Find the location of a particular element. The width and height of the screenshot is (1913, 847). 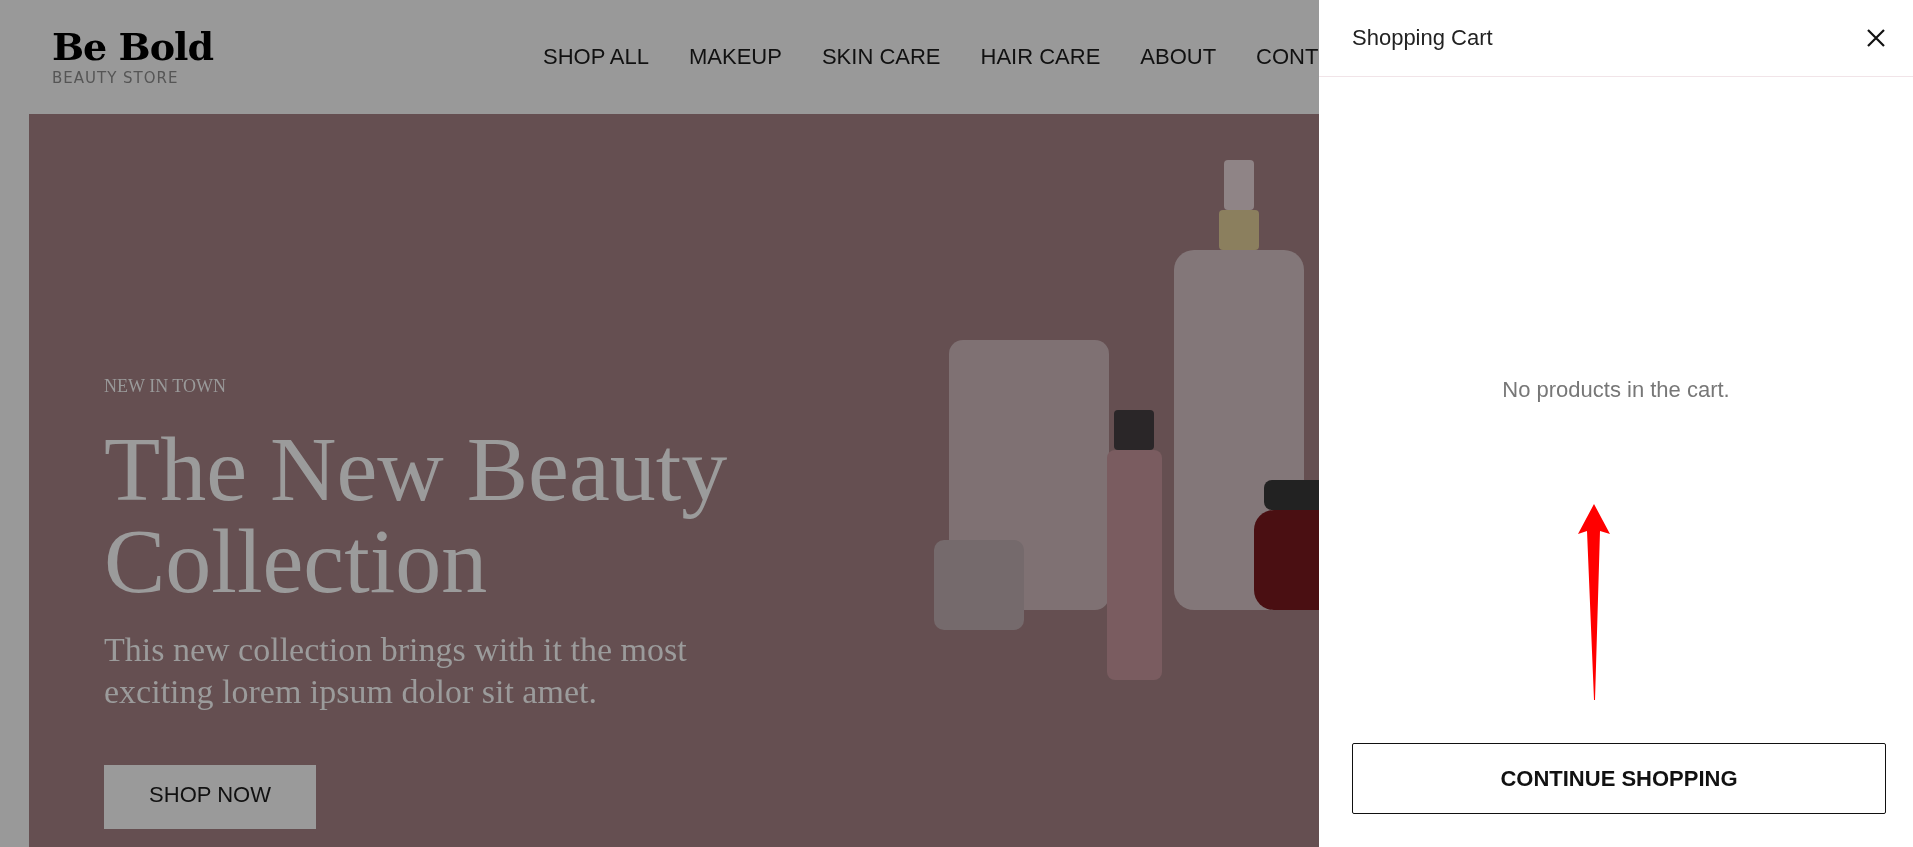

empty-cart-message: No products in the cart. is located at coordinates (1616, 390).